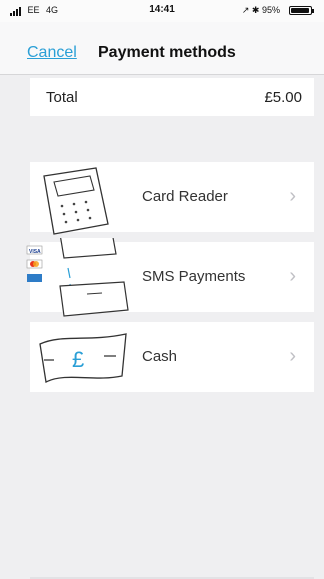  I want to click on card-reader-icon, so click(76, 201).